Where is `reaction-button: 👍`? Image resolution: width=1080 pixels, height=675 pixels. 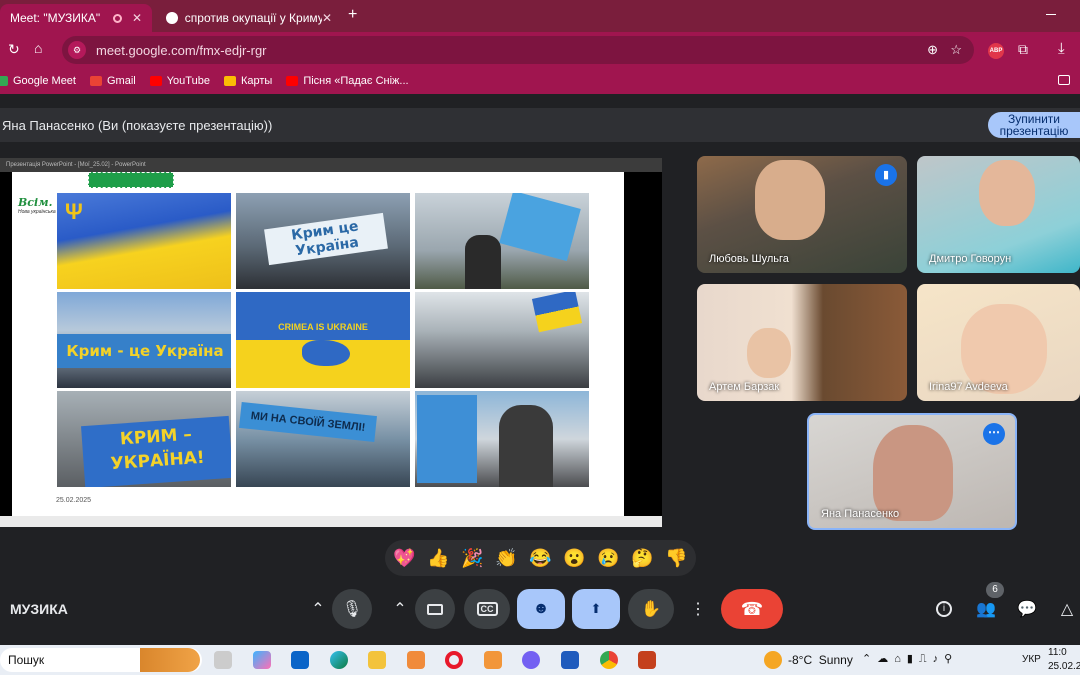 reaction-button: 👍 is located at coordinates (439, 558).